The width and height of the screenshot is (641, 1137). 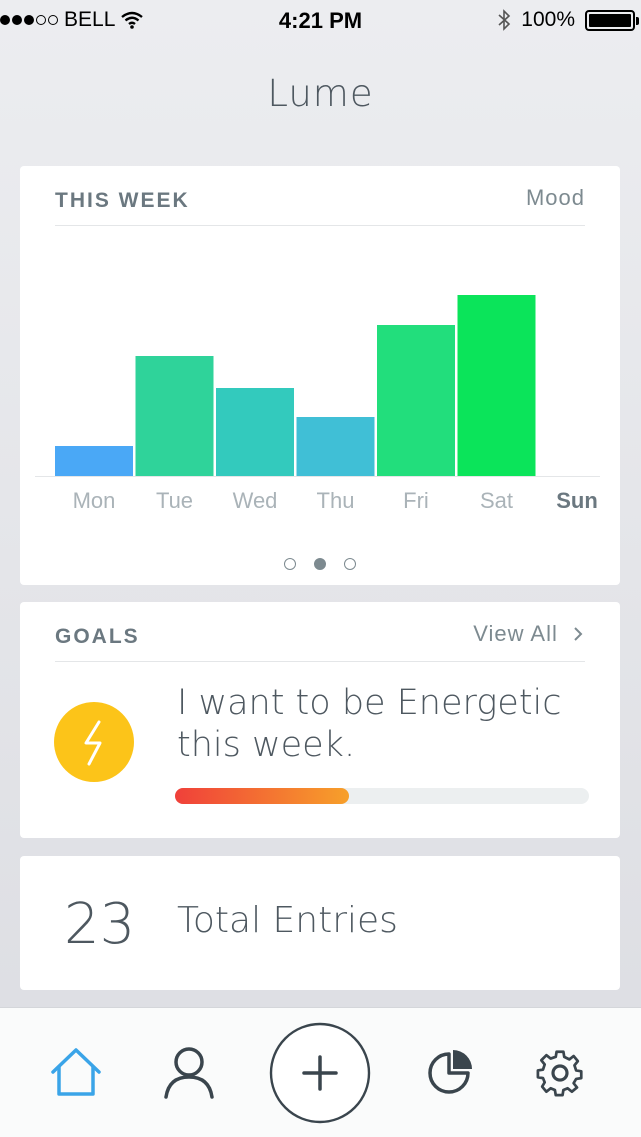 What do you see at coordinates (416, 501) in the screenshot?
I see `day-label-fri: Fri` at bounding box center [416, 501].